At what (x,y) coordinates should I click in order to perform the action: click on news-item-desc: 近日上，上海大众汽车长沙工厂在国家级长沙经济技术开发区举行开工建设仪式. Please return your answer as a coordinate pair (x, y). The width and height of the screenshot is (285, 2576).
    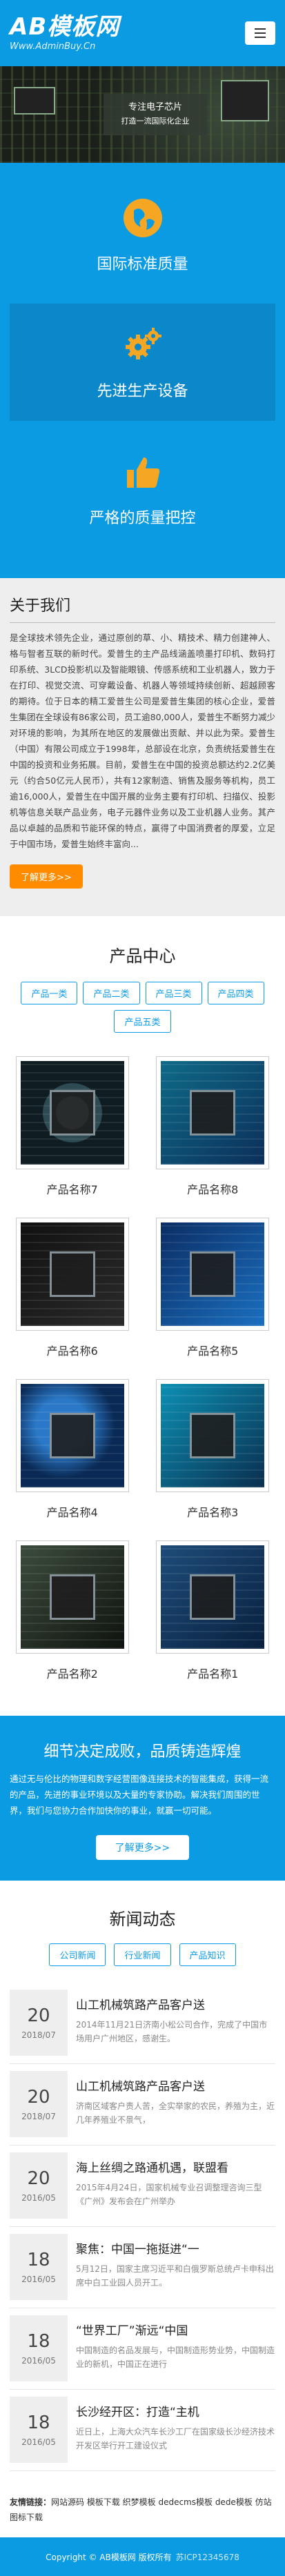
    Looking at the image, I should click on (175, 2438).